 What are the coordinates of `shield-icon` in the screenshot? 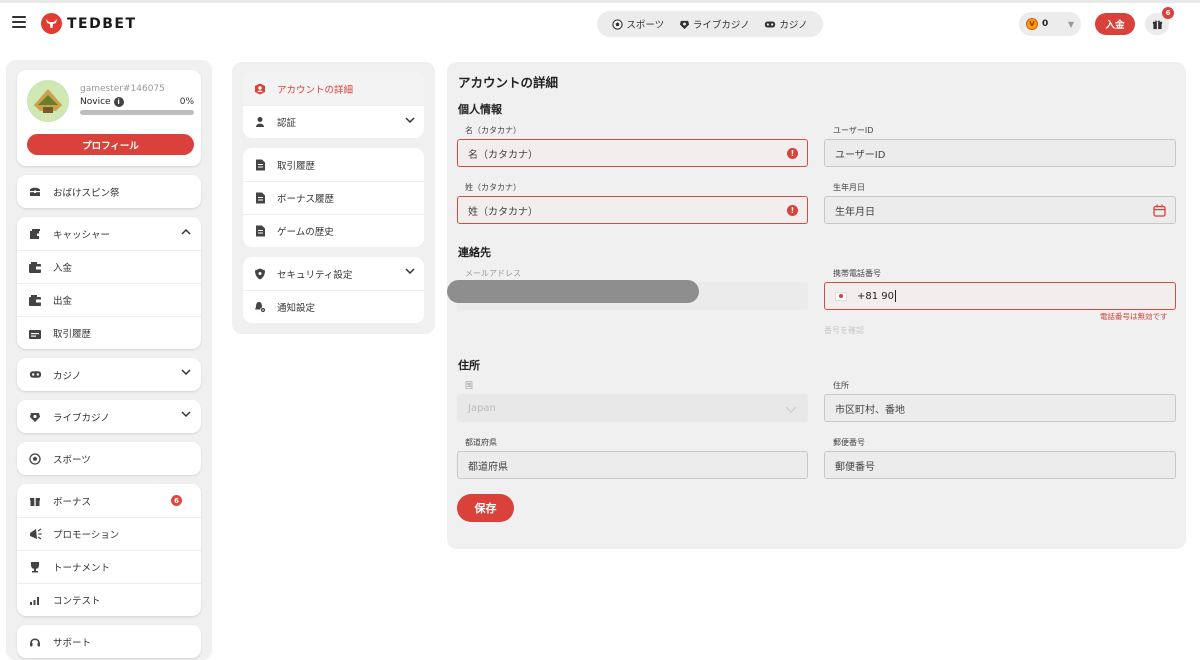 It's located at (260, 274).